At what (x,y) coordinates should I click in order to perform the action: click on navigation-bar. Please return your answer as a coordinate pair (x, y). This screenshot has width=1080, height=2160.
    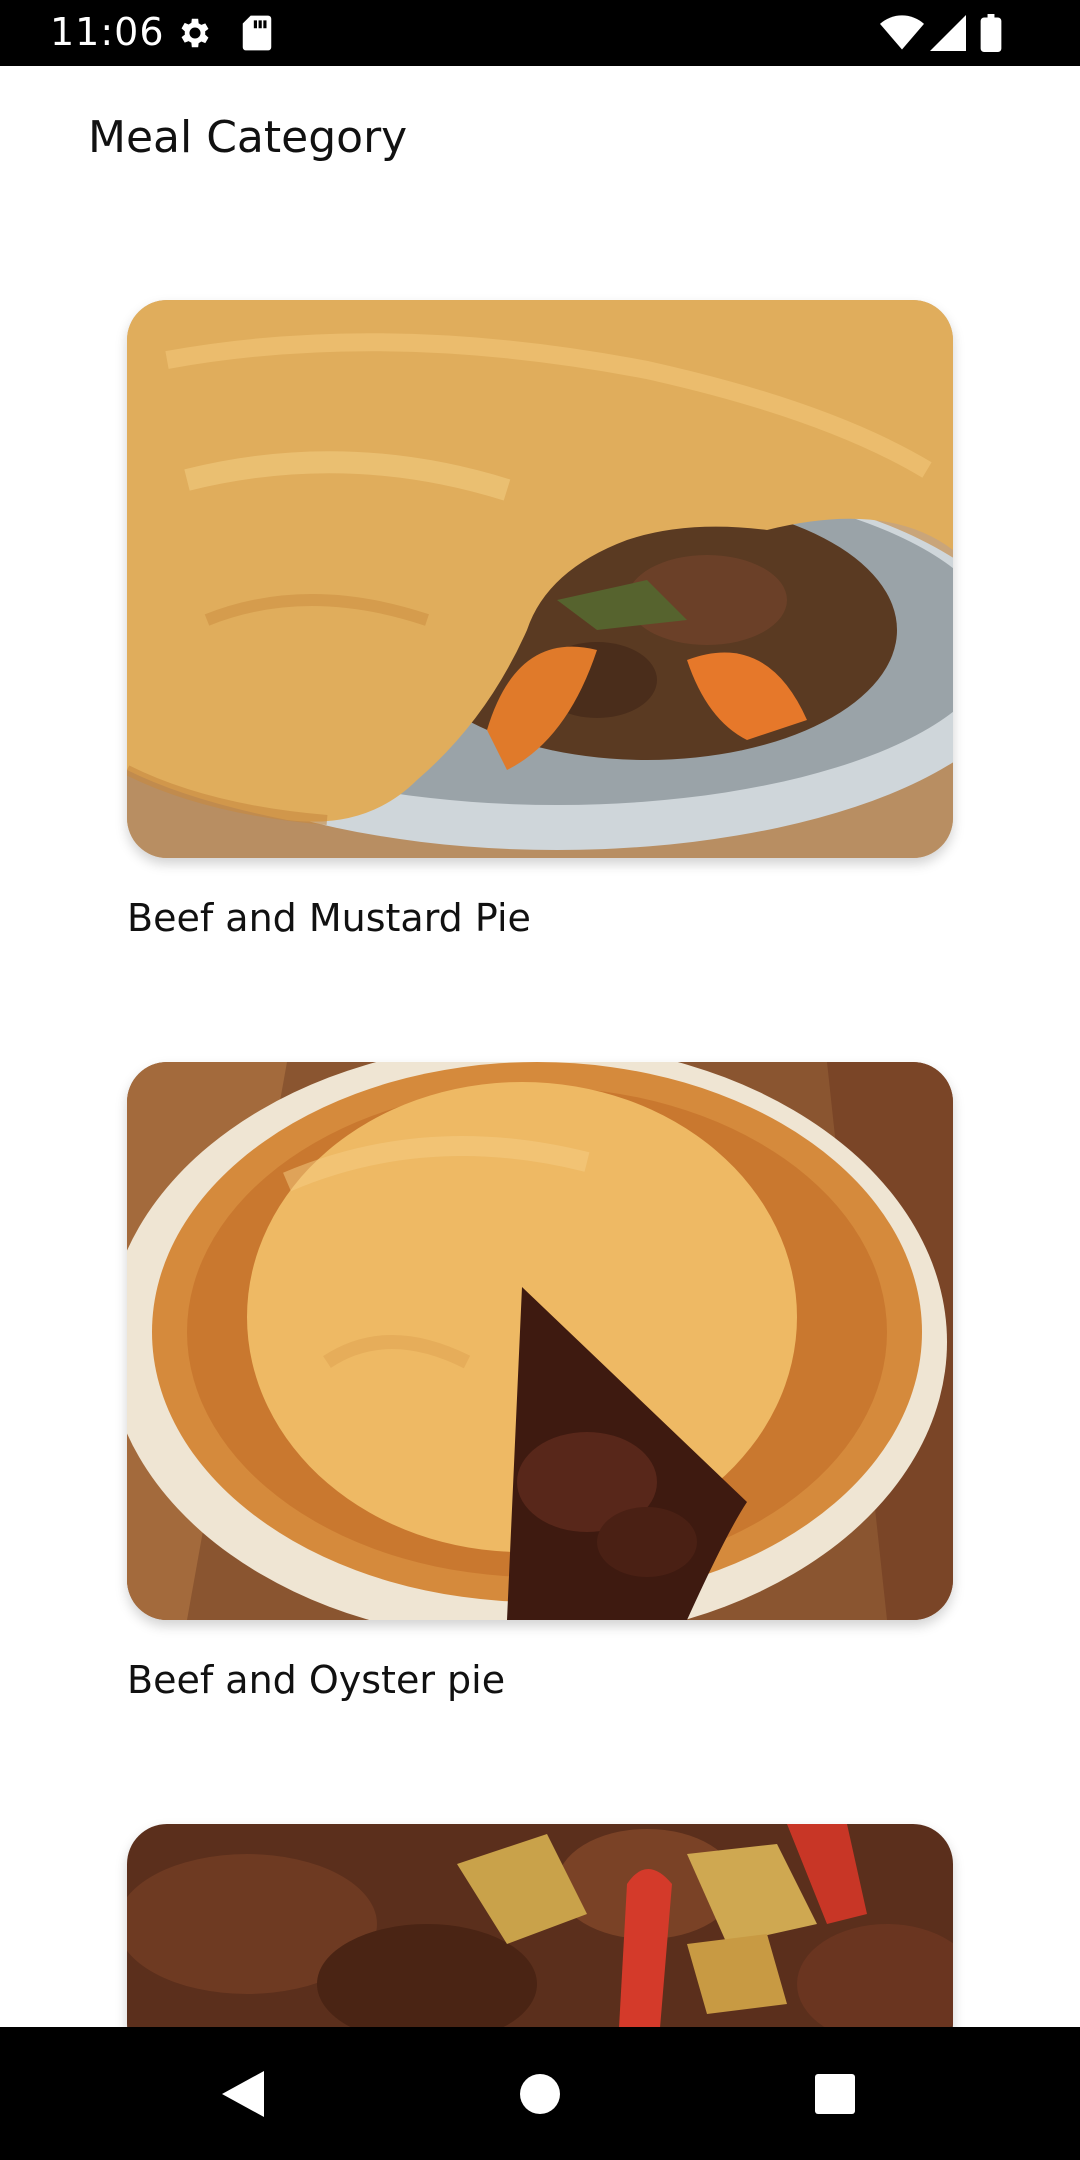
    Looking at the image, I should click on (540, 2093).